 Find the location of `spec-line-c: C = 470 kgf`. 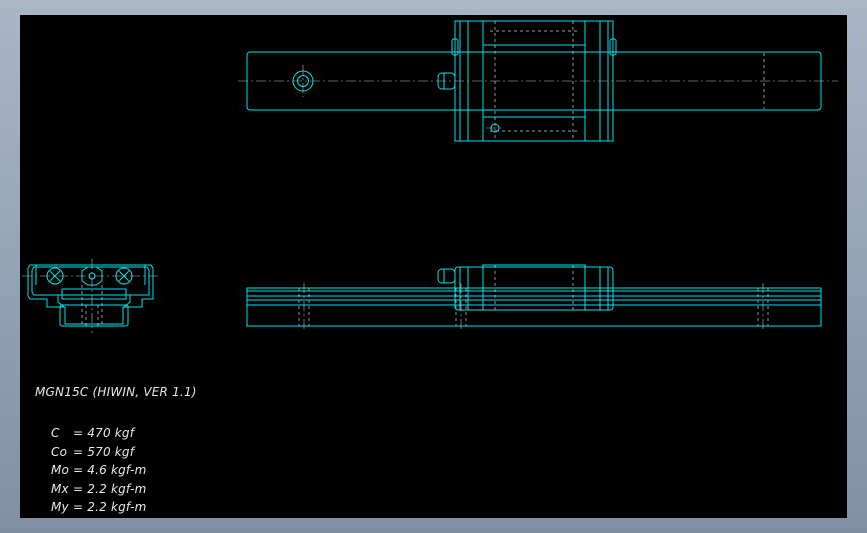

spec-line-c: C = 470 kgf is located at coordinates (116, 433).